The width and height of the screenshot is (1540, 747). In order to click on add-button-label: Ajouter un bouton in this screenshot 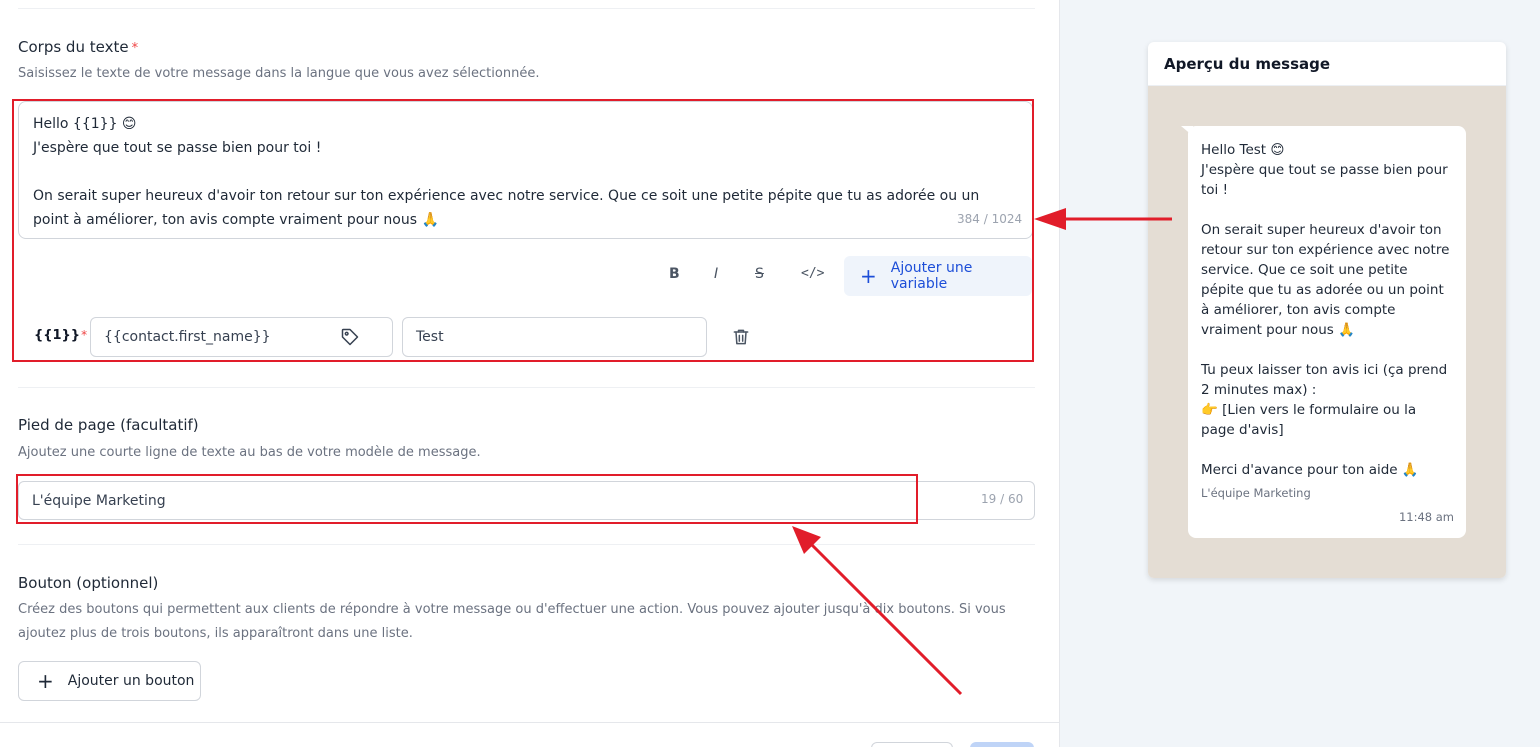, I will do `click(131, 681)`.